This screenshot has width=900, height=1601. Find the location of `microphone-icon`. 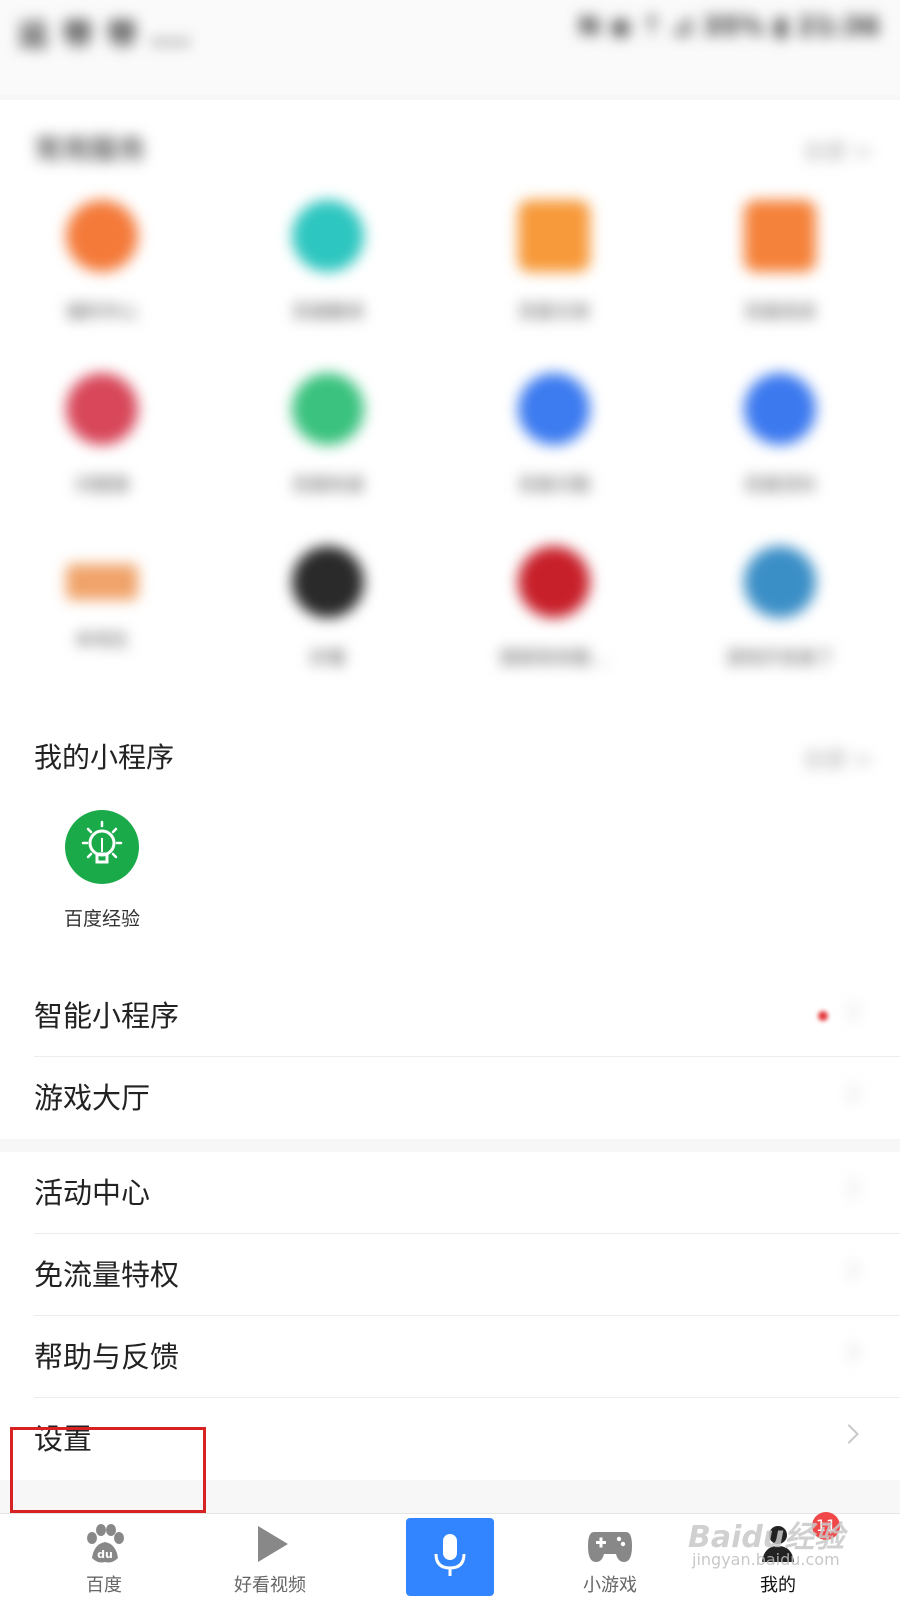

microphone-icon is located at coordinates (450, 1559).